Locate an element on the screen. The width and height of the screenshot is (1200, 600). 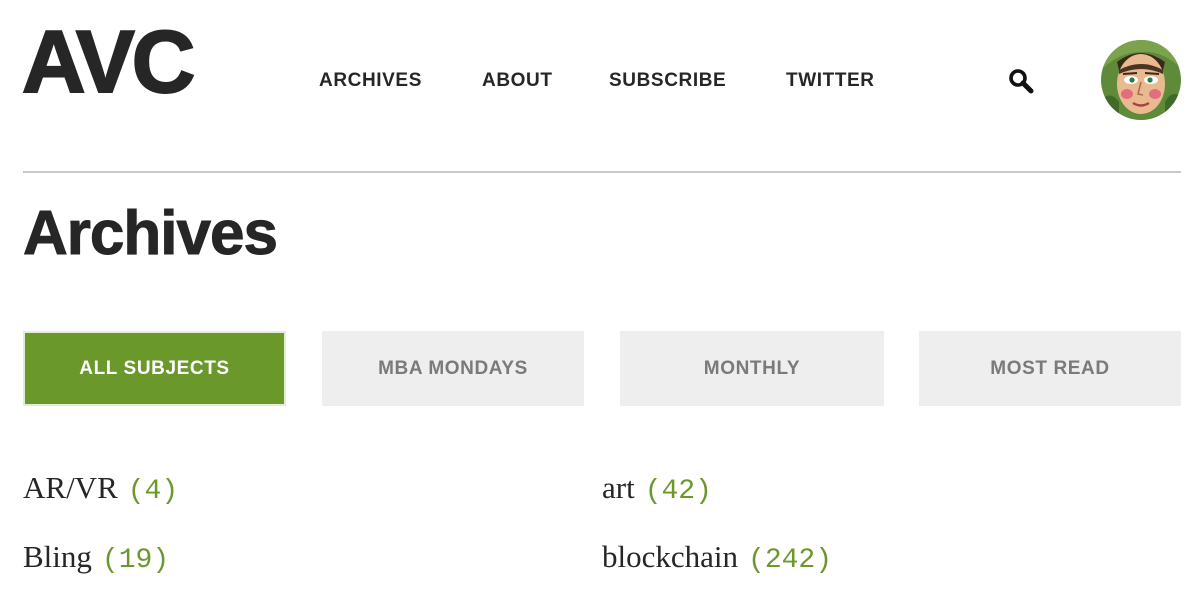
nav-item-about: ABOUT is located at coordinates (517, 81).